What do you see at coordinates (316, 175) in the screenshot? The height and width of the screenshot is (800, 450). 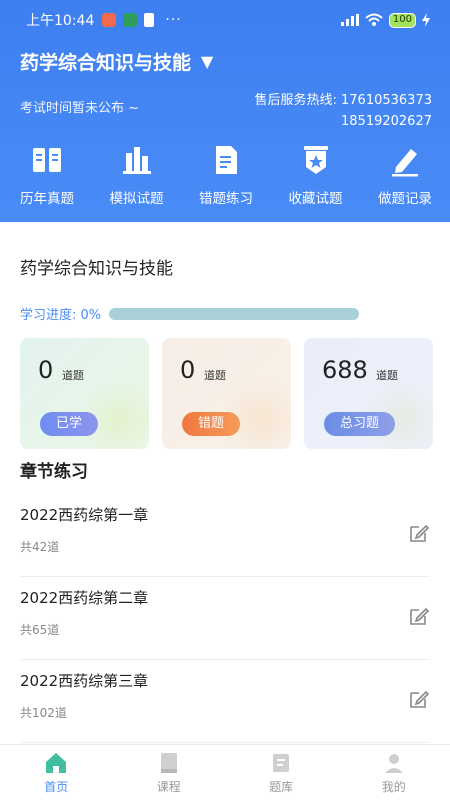 I see `menu-favorites: 收藏试题` at bounding box center [316, 175].